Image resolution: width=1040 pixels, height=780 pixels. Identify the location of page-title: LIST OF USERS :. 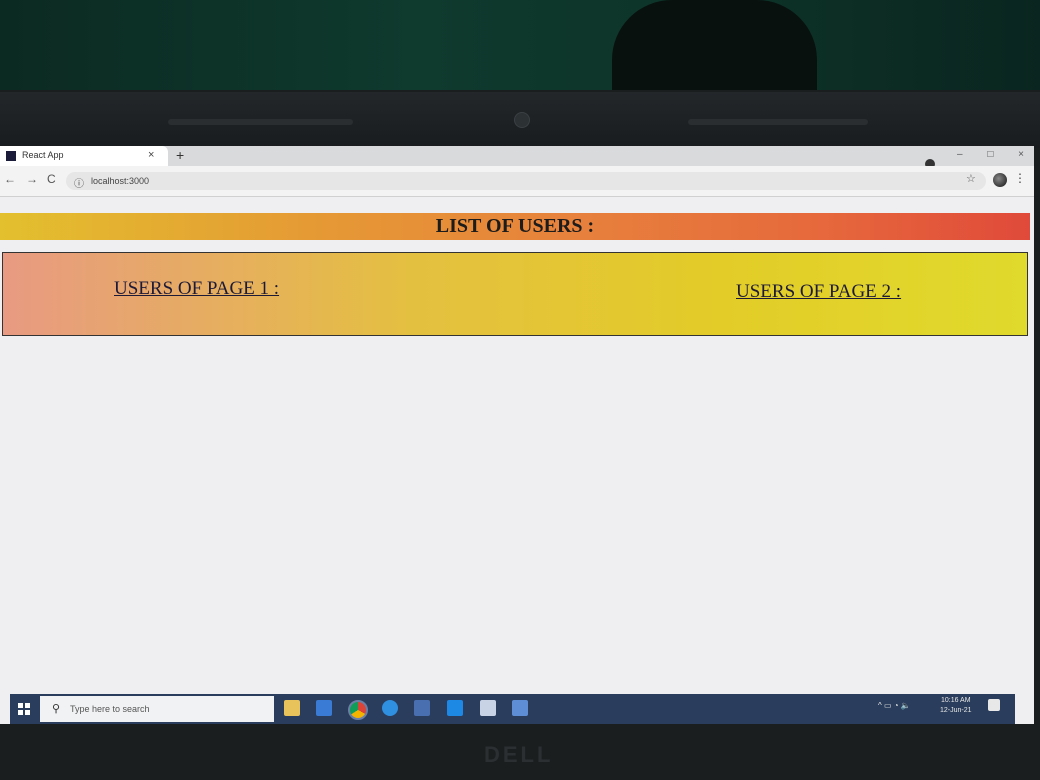
(515, 226).